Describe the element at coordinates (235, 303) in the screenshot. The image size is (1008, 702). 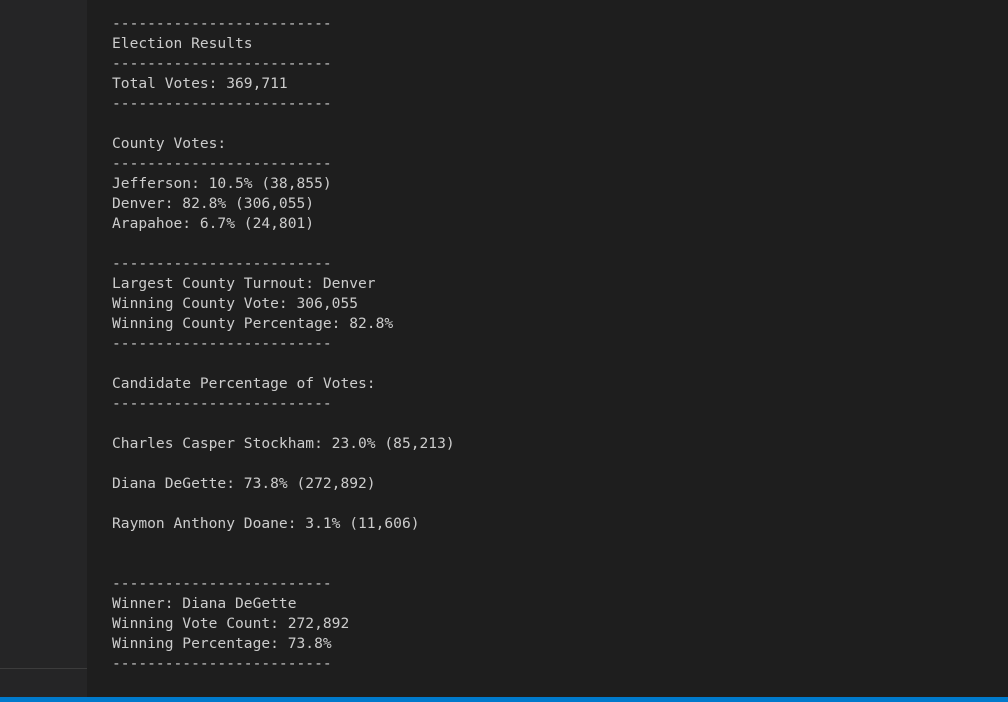
I see `winning-county-vote-line: Winning County Vote: 306,055` at that location.